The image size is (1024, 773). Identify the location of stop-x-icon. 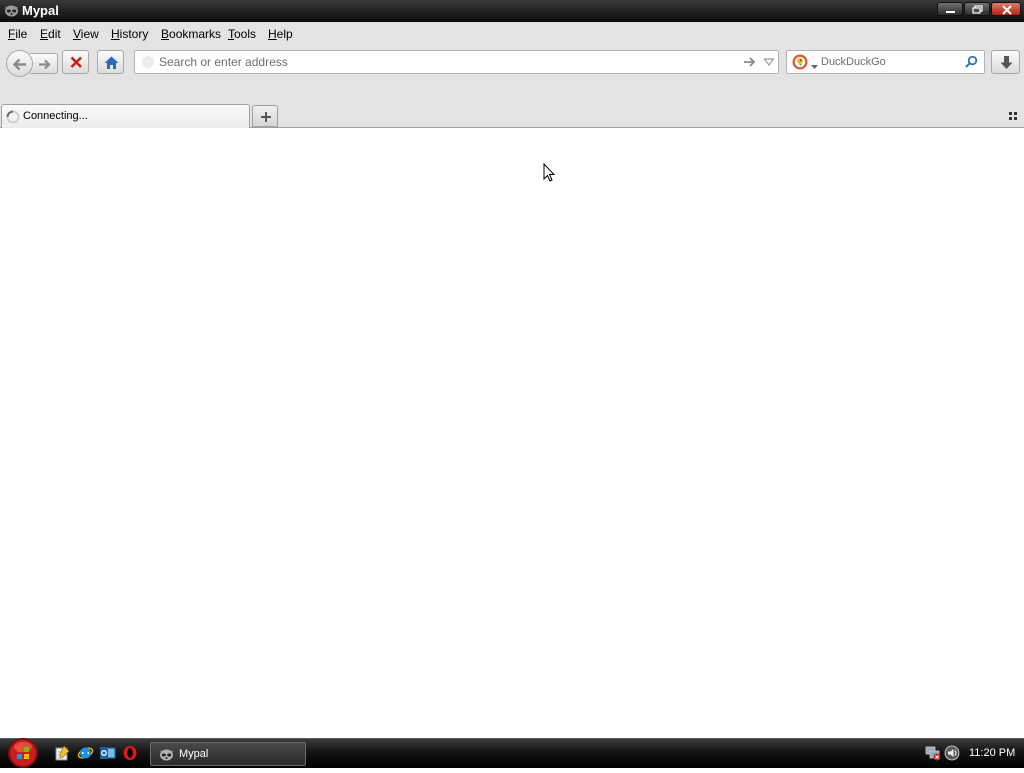
(76, 62).